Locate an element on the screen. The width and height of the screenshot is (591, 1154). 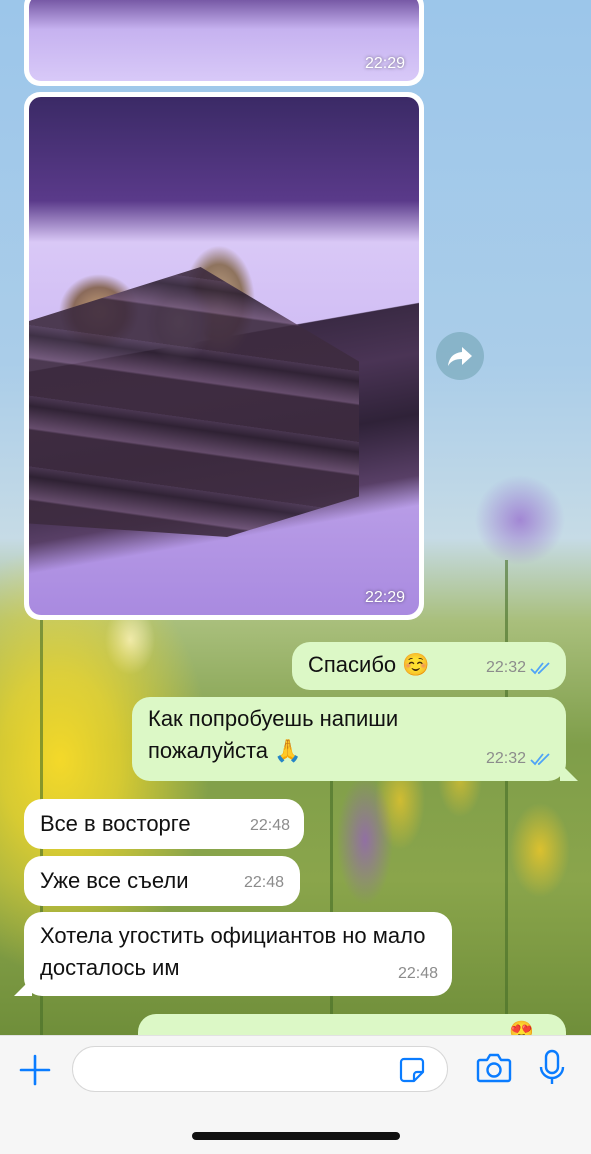
home-indicator is located at coordinates (296, 1136).